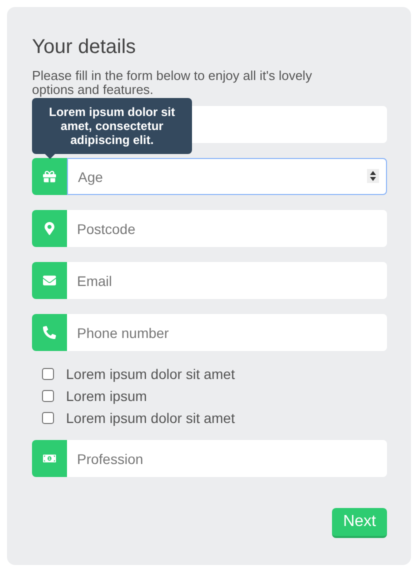 This screenshot has height=572, width=419. What do you see at coordinates (227, 228) in the screenshot?
I see `input-field: Postcode` at bounding box center [227, 228].